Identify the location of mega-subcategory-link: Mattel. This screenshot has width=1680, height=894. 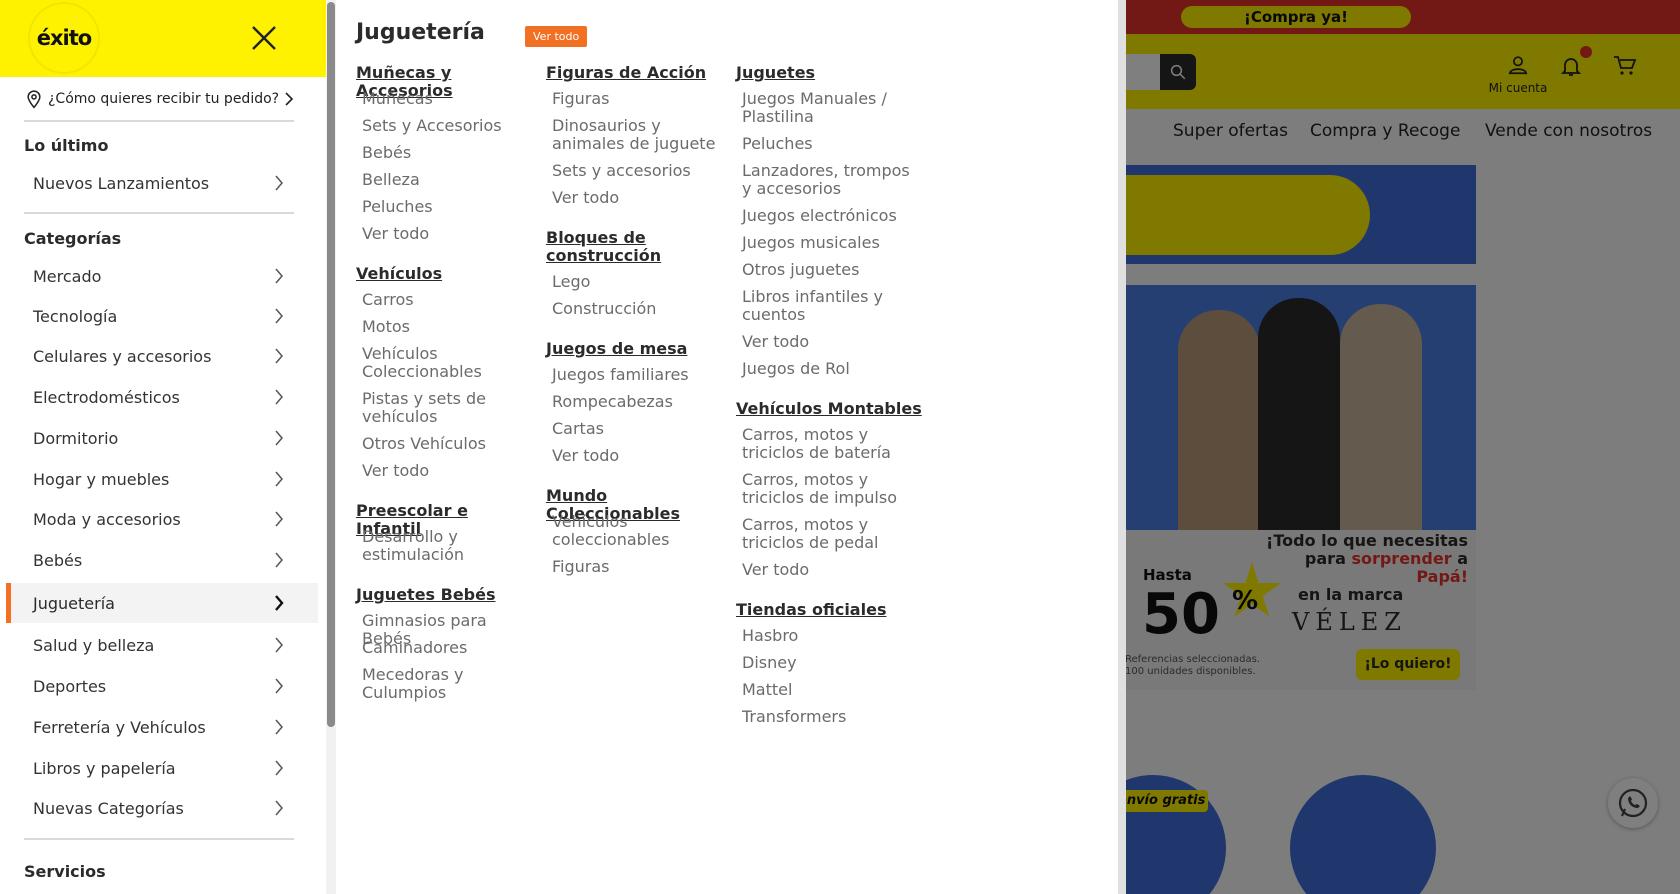
(826, 690).